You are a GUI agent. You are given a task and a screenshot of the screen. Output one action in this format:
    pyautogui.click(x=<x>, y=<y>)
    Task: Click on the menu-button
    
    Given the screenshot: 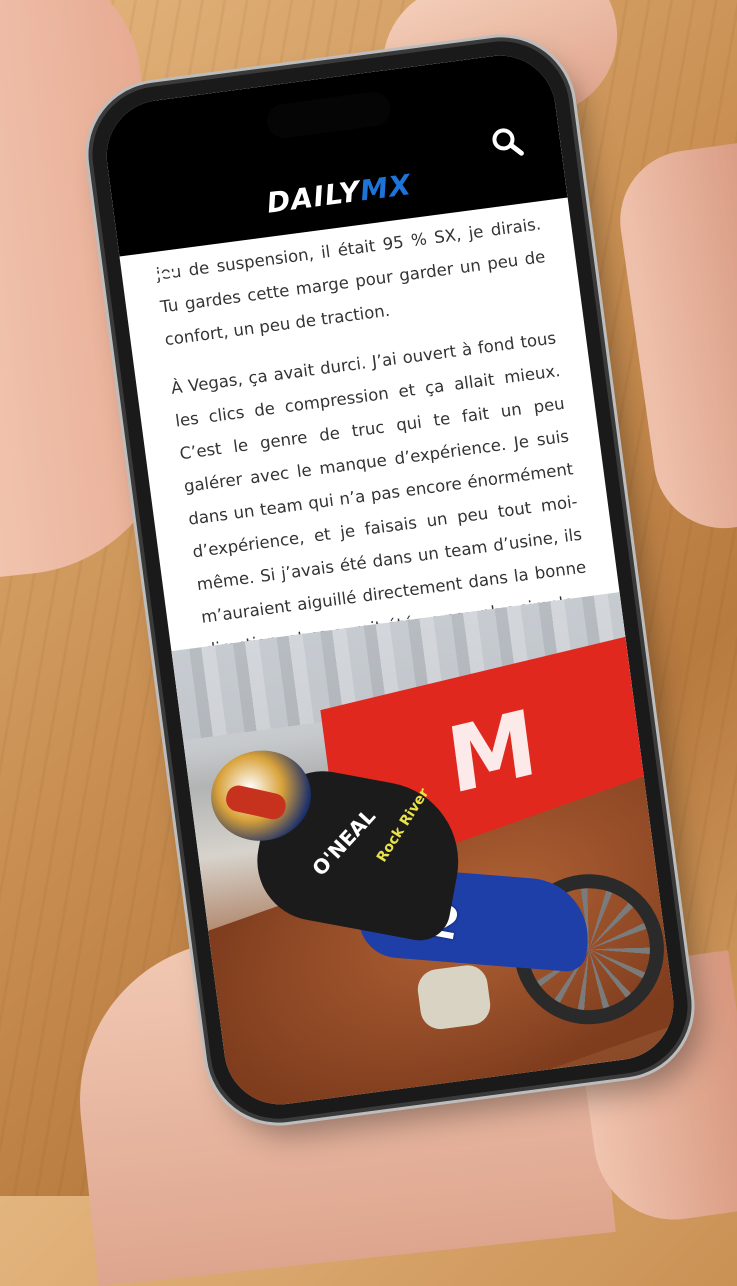 What is the action you would take?
    pyautogui.click(x=162, y=285)
    